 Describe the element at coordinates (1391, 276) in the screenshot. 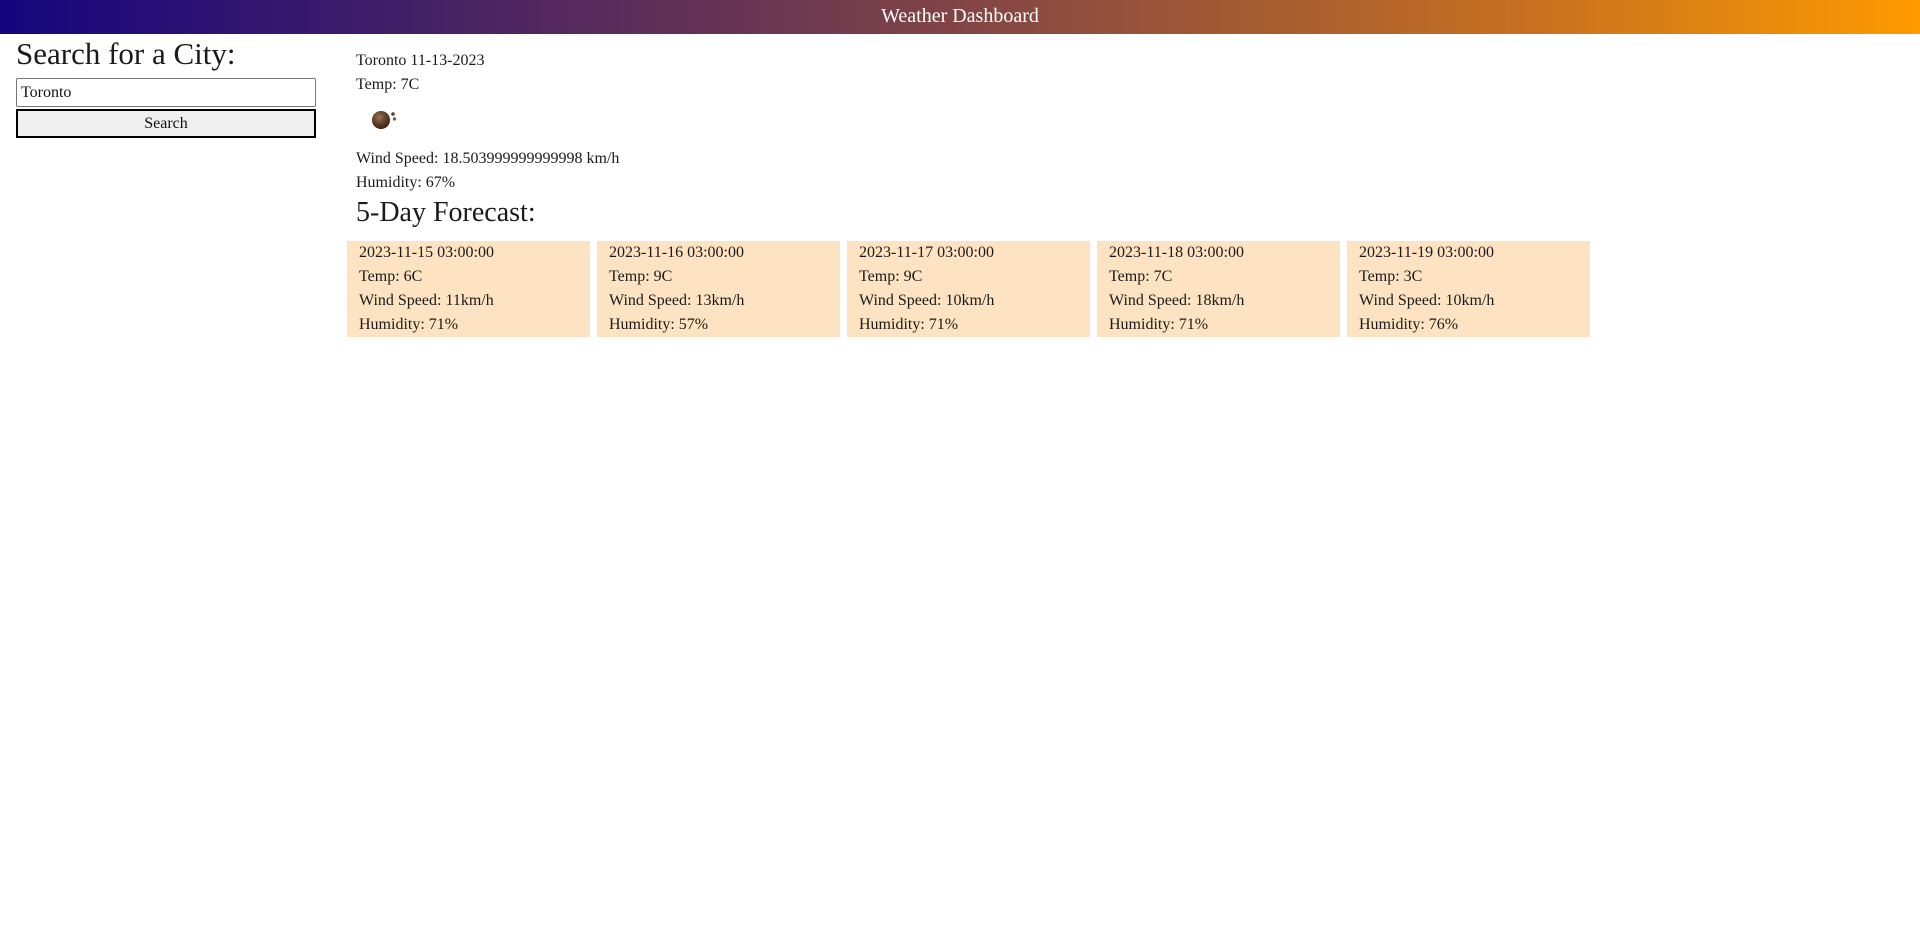

I see `forecast-temp: Temp: 3C` at that location.